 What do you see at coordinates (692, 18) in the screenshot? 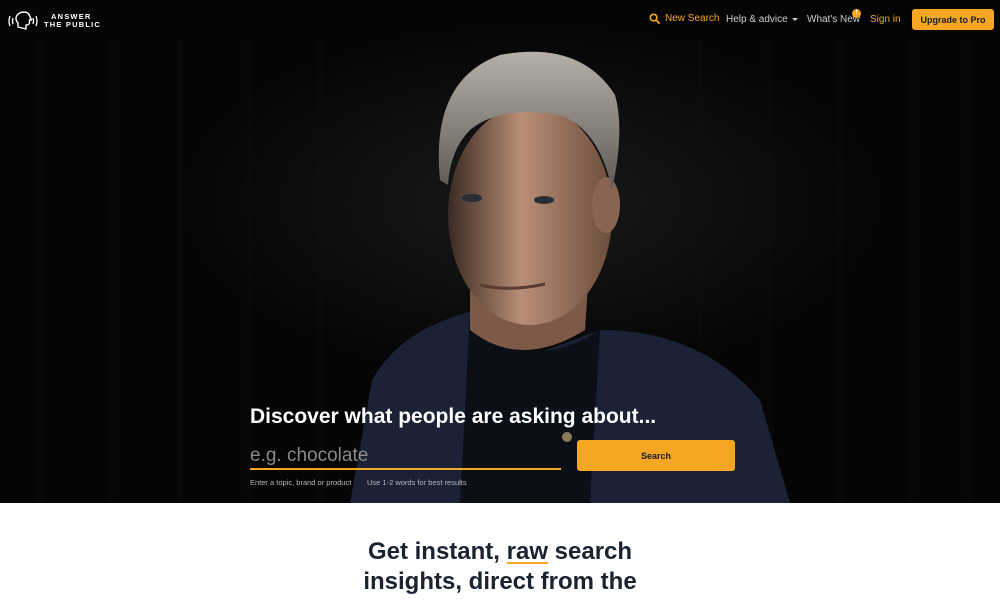
I see `new-search-label: New Search` at bounding box center [692, 18].